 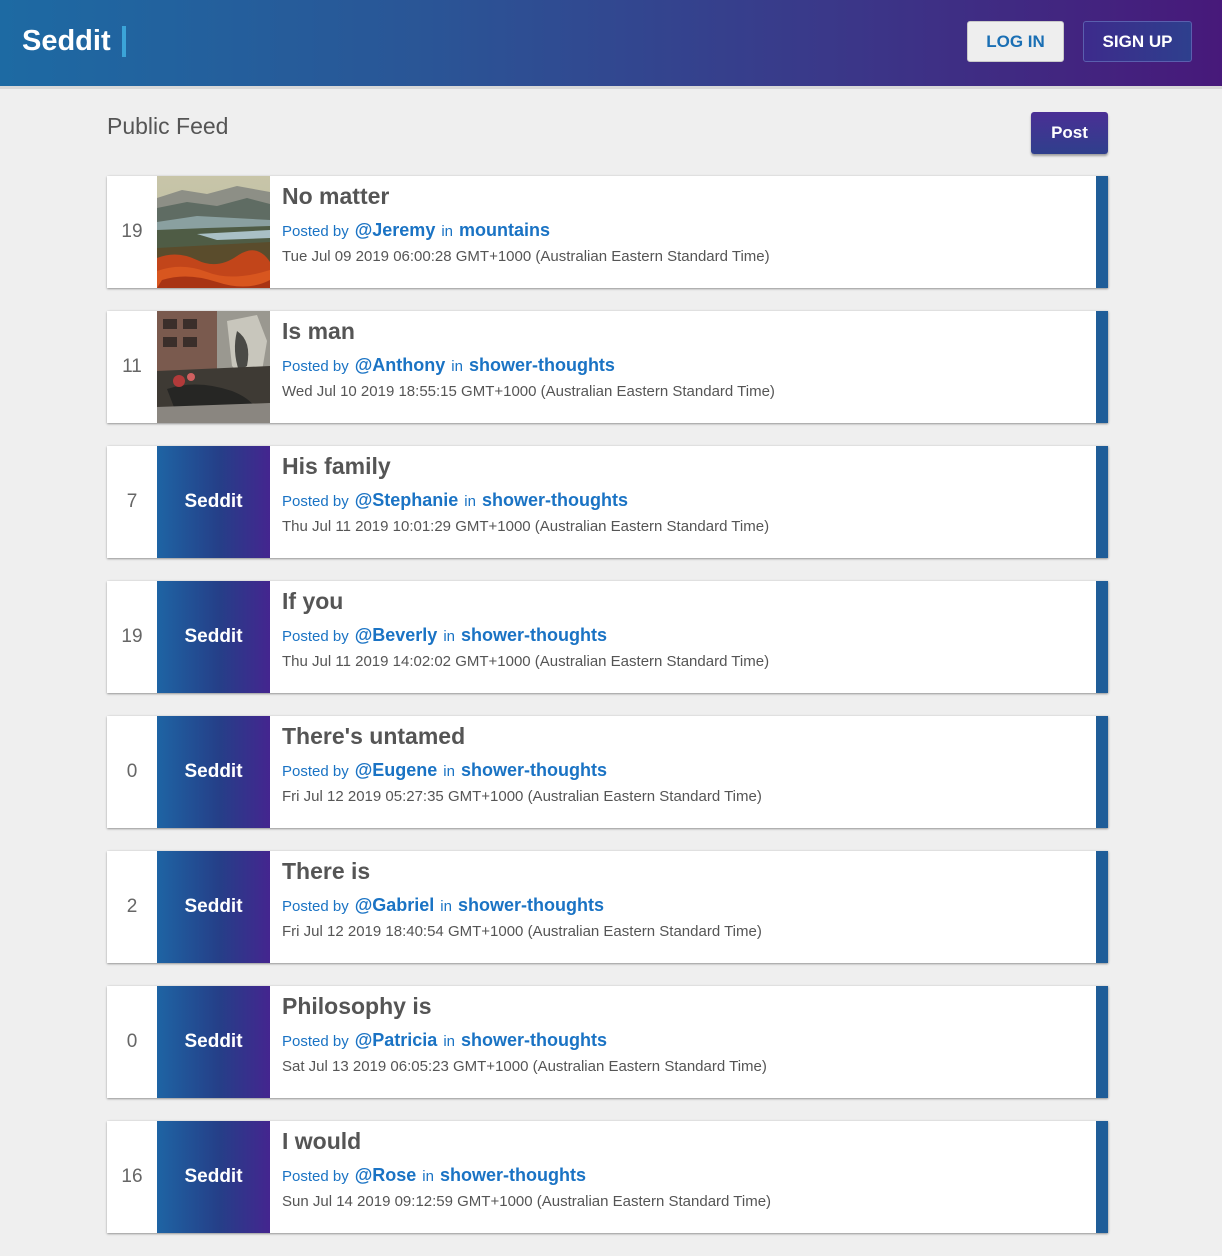 I want to click on post-meta: Posted by @Beverly in shower-thoughts, so click(x=685, y=636).